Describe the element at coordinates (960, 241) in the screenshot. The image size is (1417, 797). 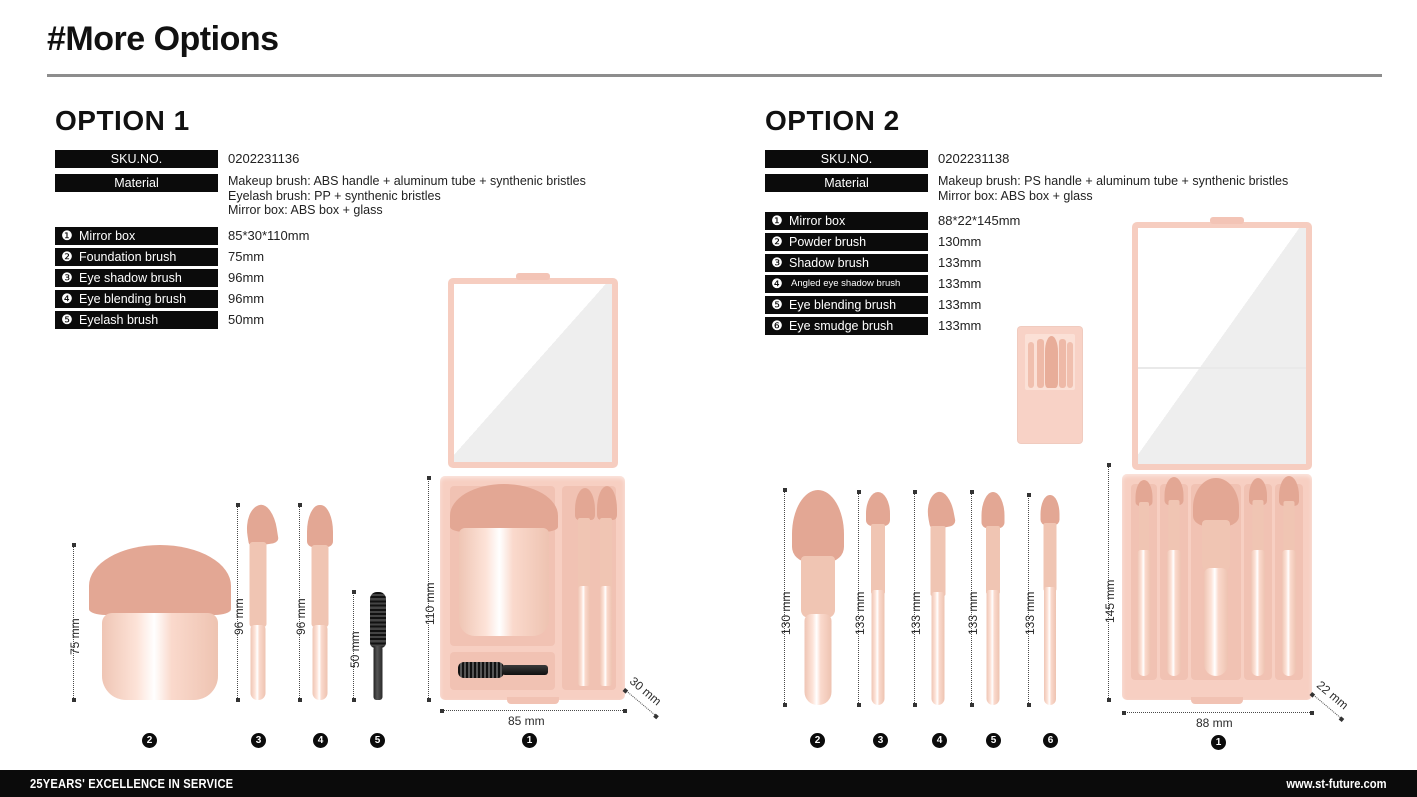
I see `spec-item-size: 130mm` at that location.